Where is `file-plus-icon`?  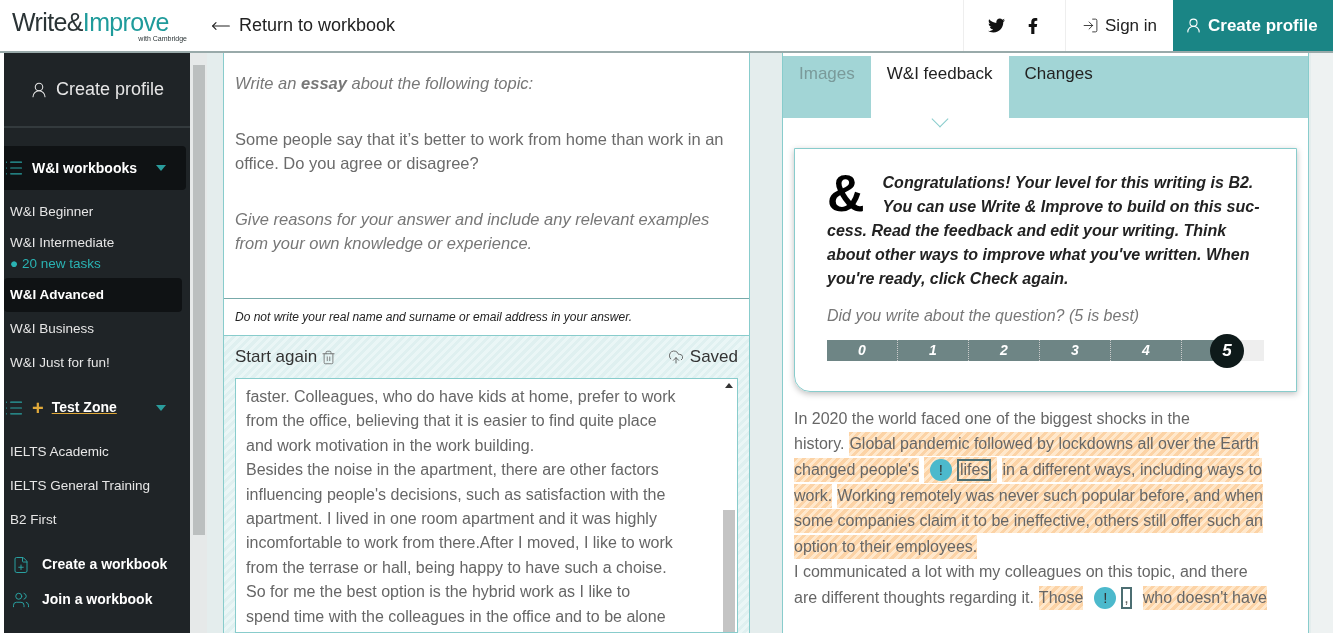 file-plus-icon is located at coordinates (21, 564).